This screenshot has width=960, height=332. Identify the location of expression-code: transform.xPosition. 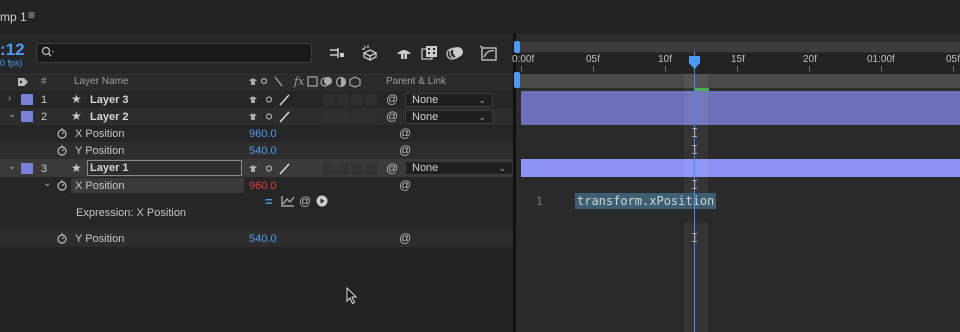
(646, 201).